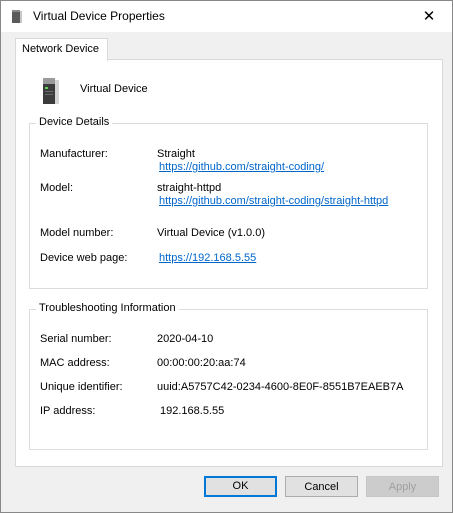 Image resolution: width=453 pixels, height=513 pixels. Describe the element at coordinates (240, 486) in the screenshot. I see `ok-button: OK` at that location.